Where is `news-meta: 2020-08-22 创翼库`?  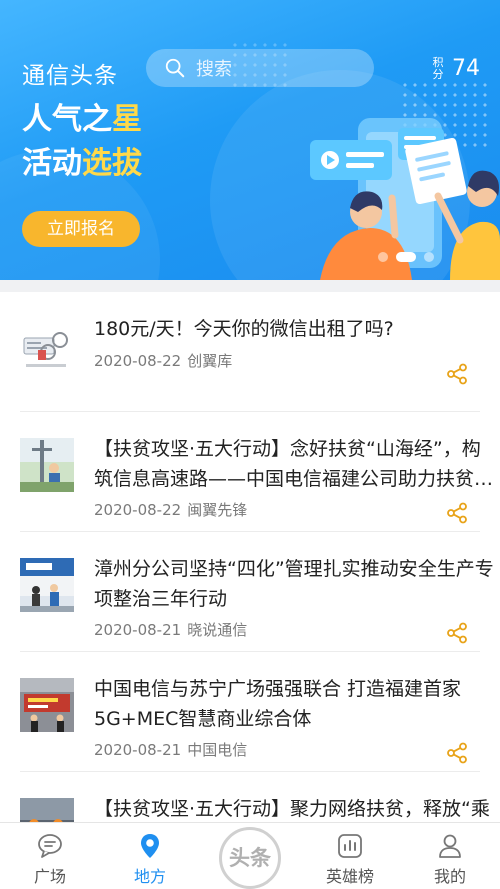 news-meta: 2020-08-22 创翼库 is located at coordinates (163, 360).